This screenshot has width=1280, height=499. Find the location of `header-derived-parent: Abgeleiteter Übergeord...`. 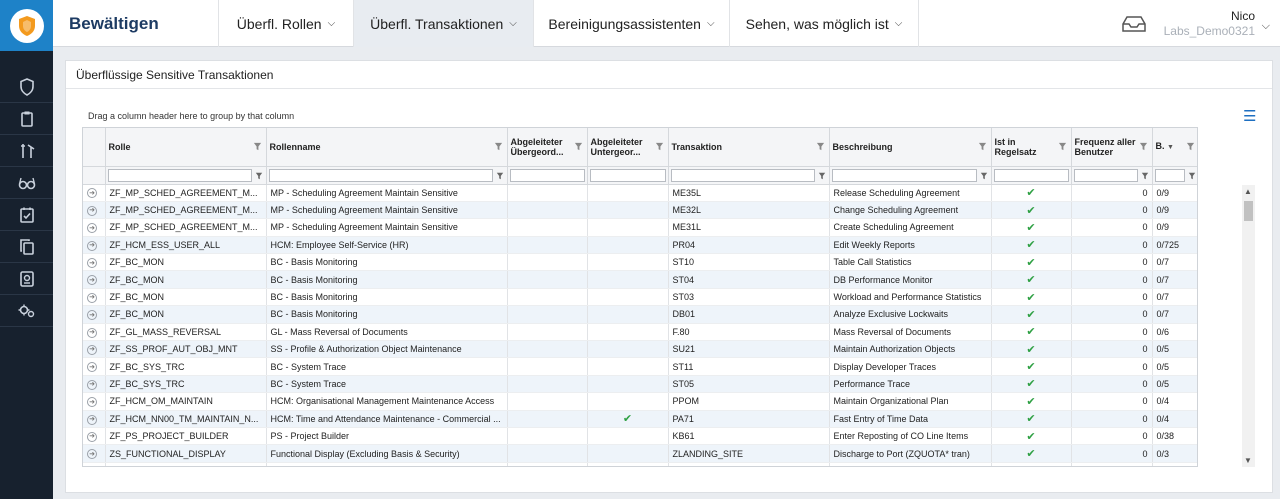

header-derived-parent: Abgeleiteter Übergeord... is located at coordinates (547, 147).